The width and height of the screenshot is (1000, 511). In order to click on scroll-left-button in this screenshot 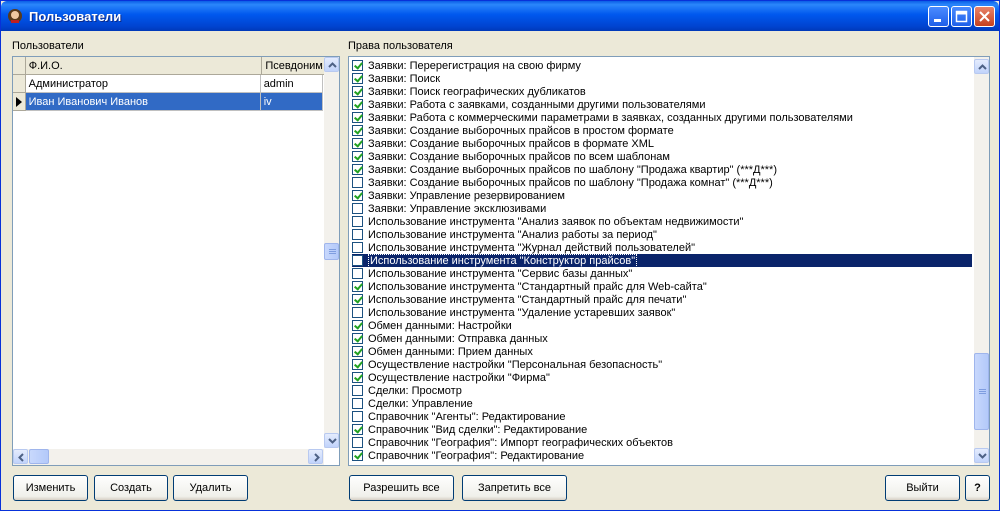, I will do `click(20, 456)`.